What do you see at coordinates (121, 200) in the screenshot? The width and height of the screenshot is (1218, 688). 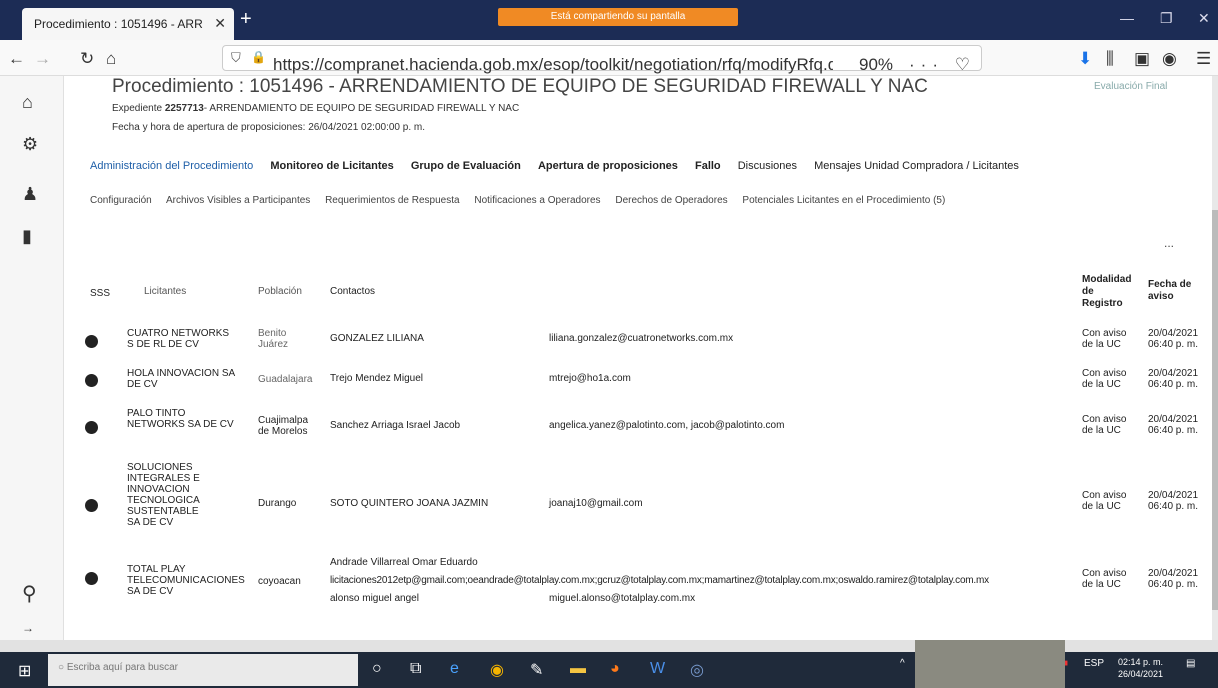 I see `subtab-configuracion: Configuración` at bounding box center [121, 200].